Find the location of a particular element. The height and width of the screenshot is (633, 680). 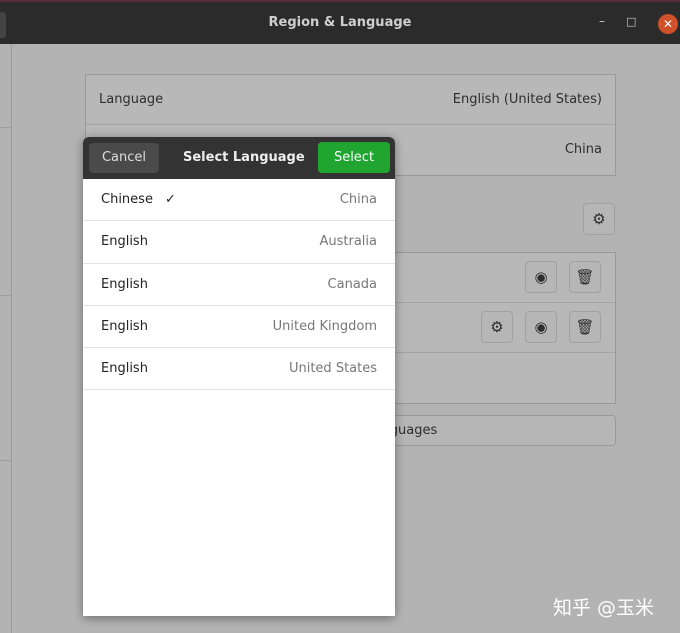

formats-value: China is located at coordinates (583, 149).